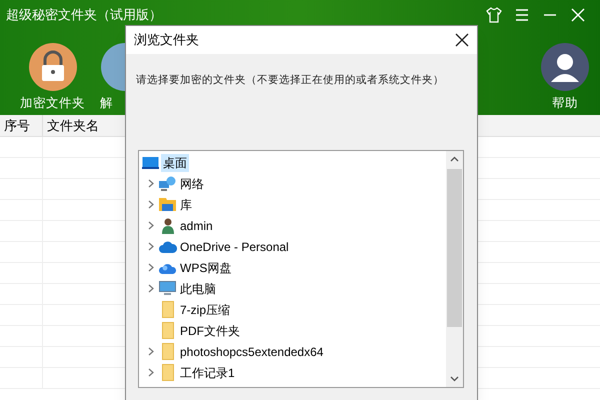 The height and width of the screenshot is (400, 600). Describe the element at coordinates (290, 80) in the screenshot. I see `instruction-text: 请选择要加密的文件夹（不要选择正在使用的或者系统文件夹）` at that location.